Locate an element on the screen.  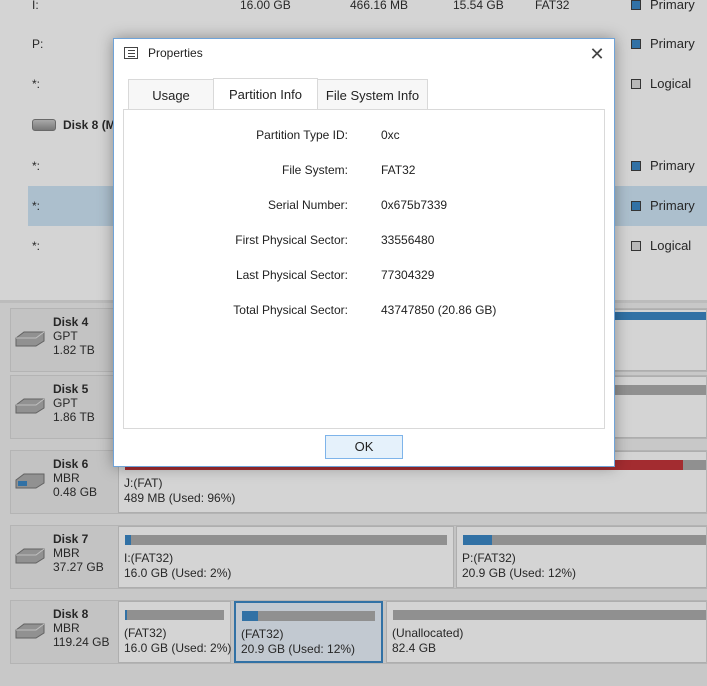
first-physical-sector-value: 33556480 is located at coordinates (408, 240).